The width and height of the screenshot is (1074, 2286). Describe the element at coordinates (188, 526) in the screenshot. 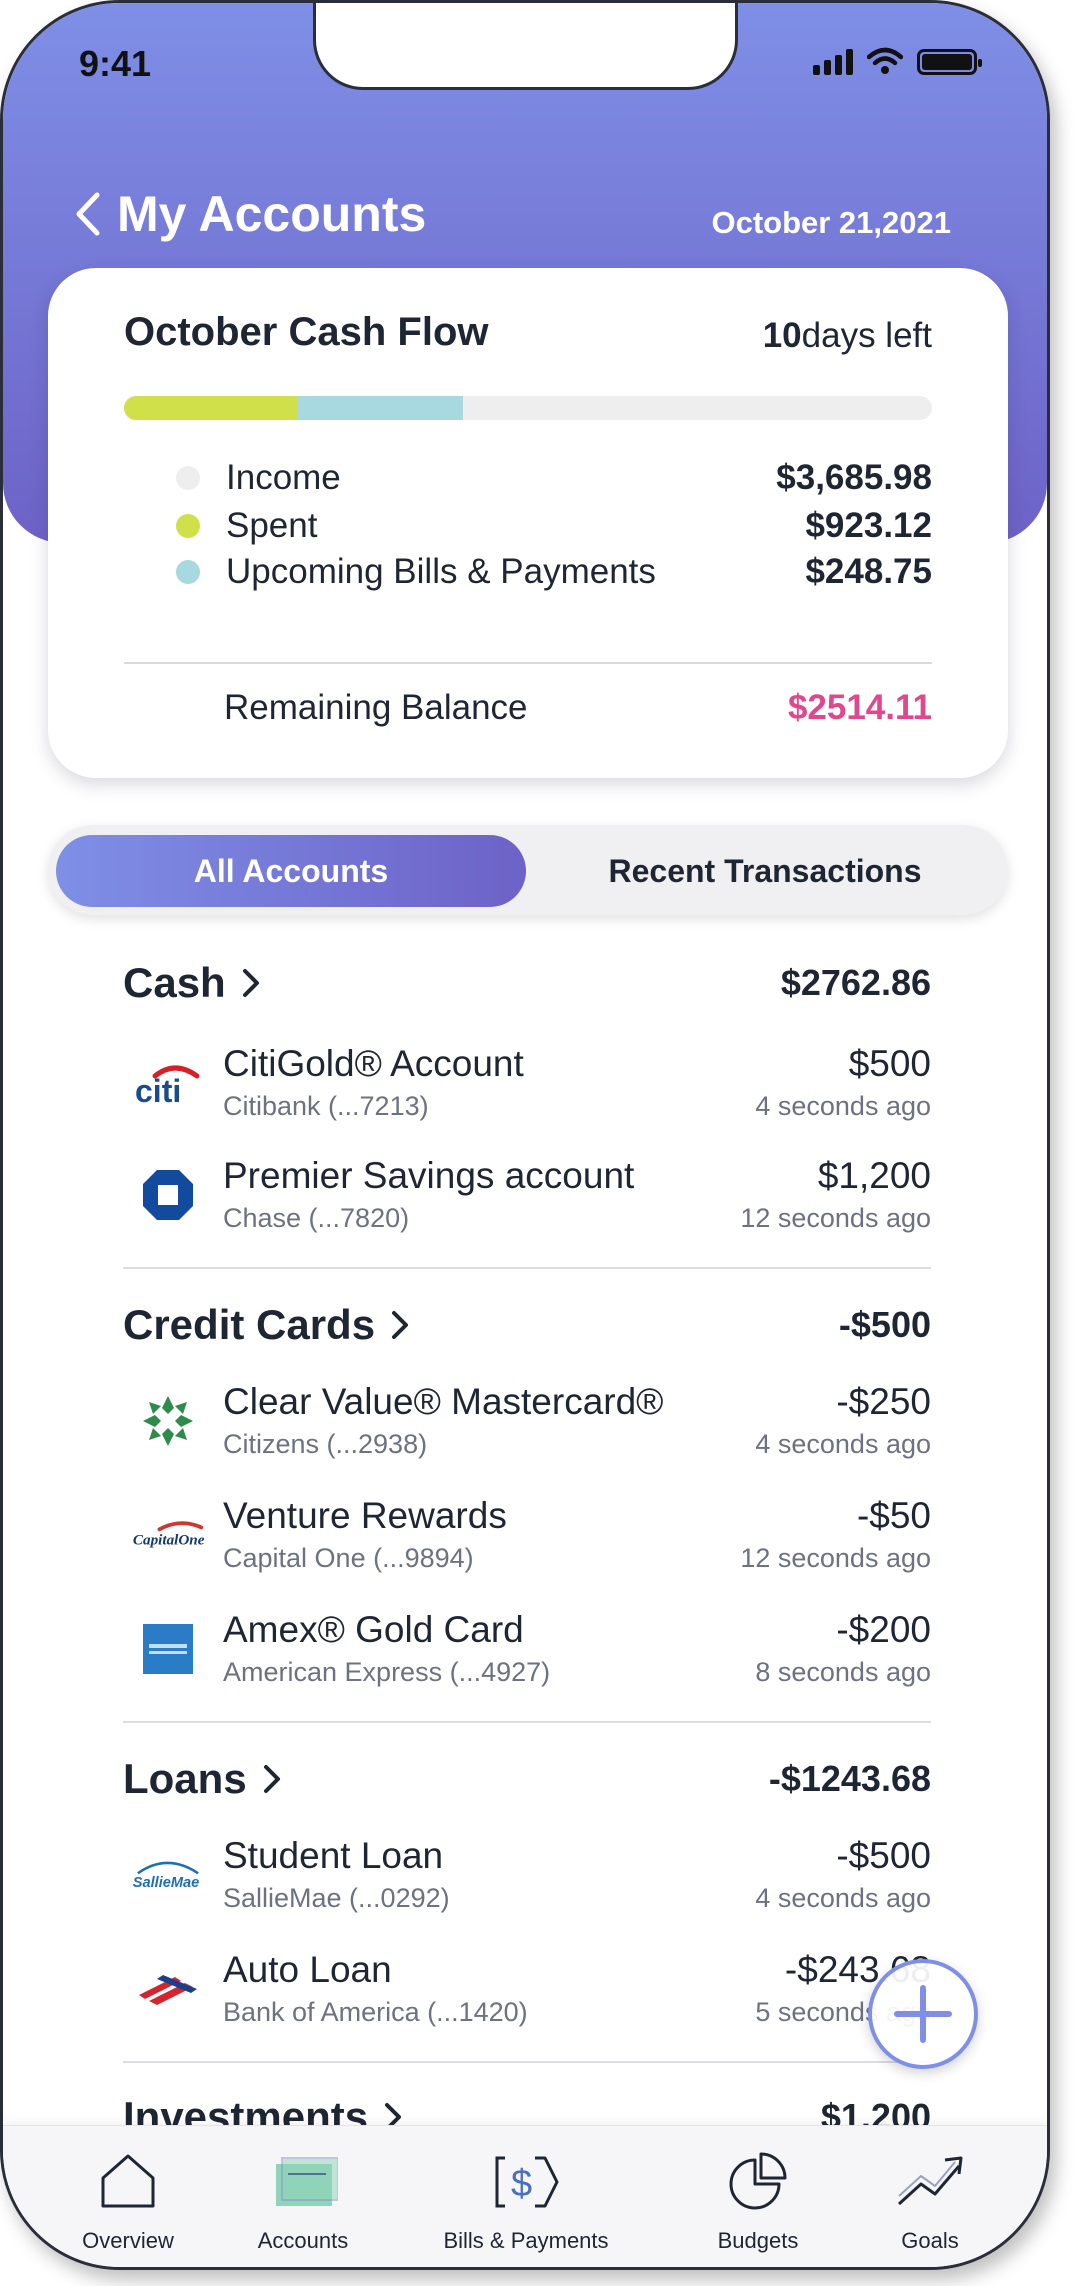

I see `spent-dot` at that location.